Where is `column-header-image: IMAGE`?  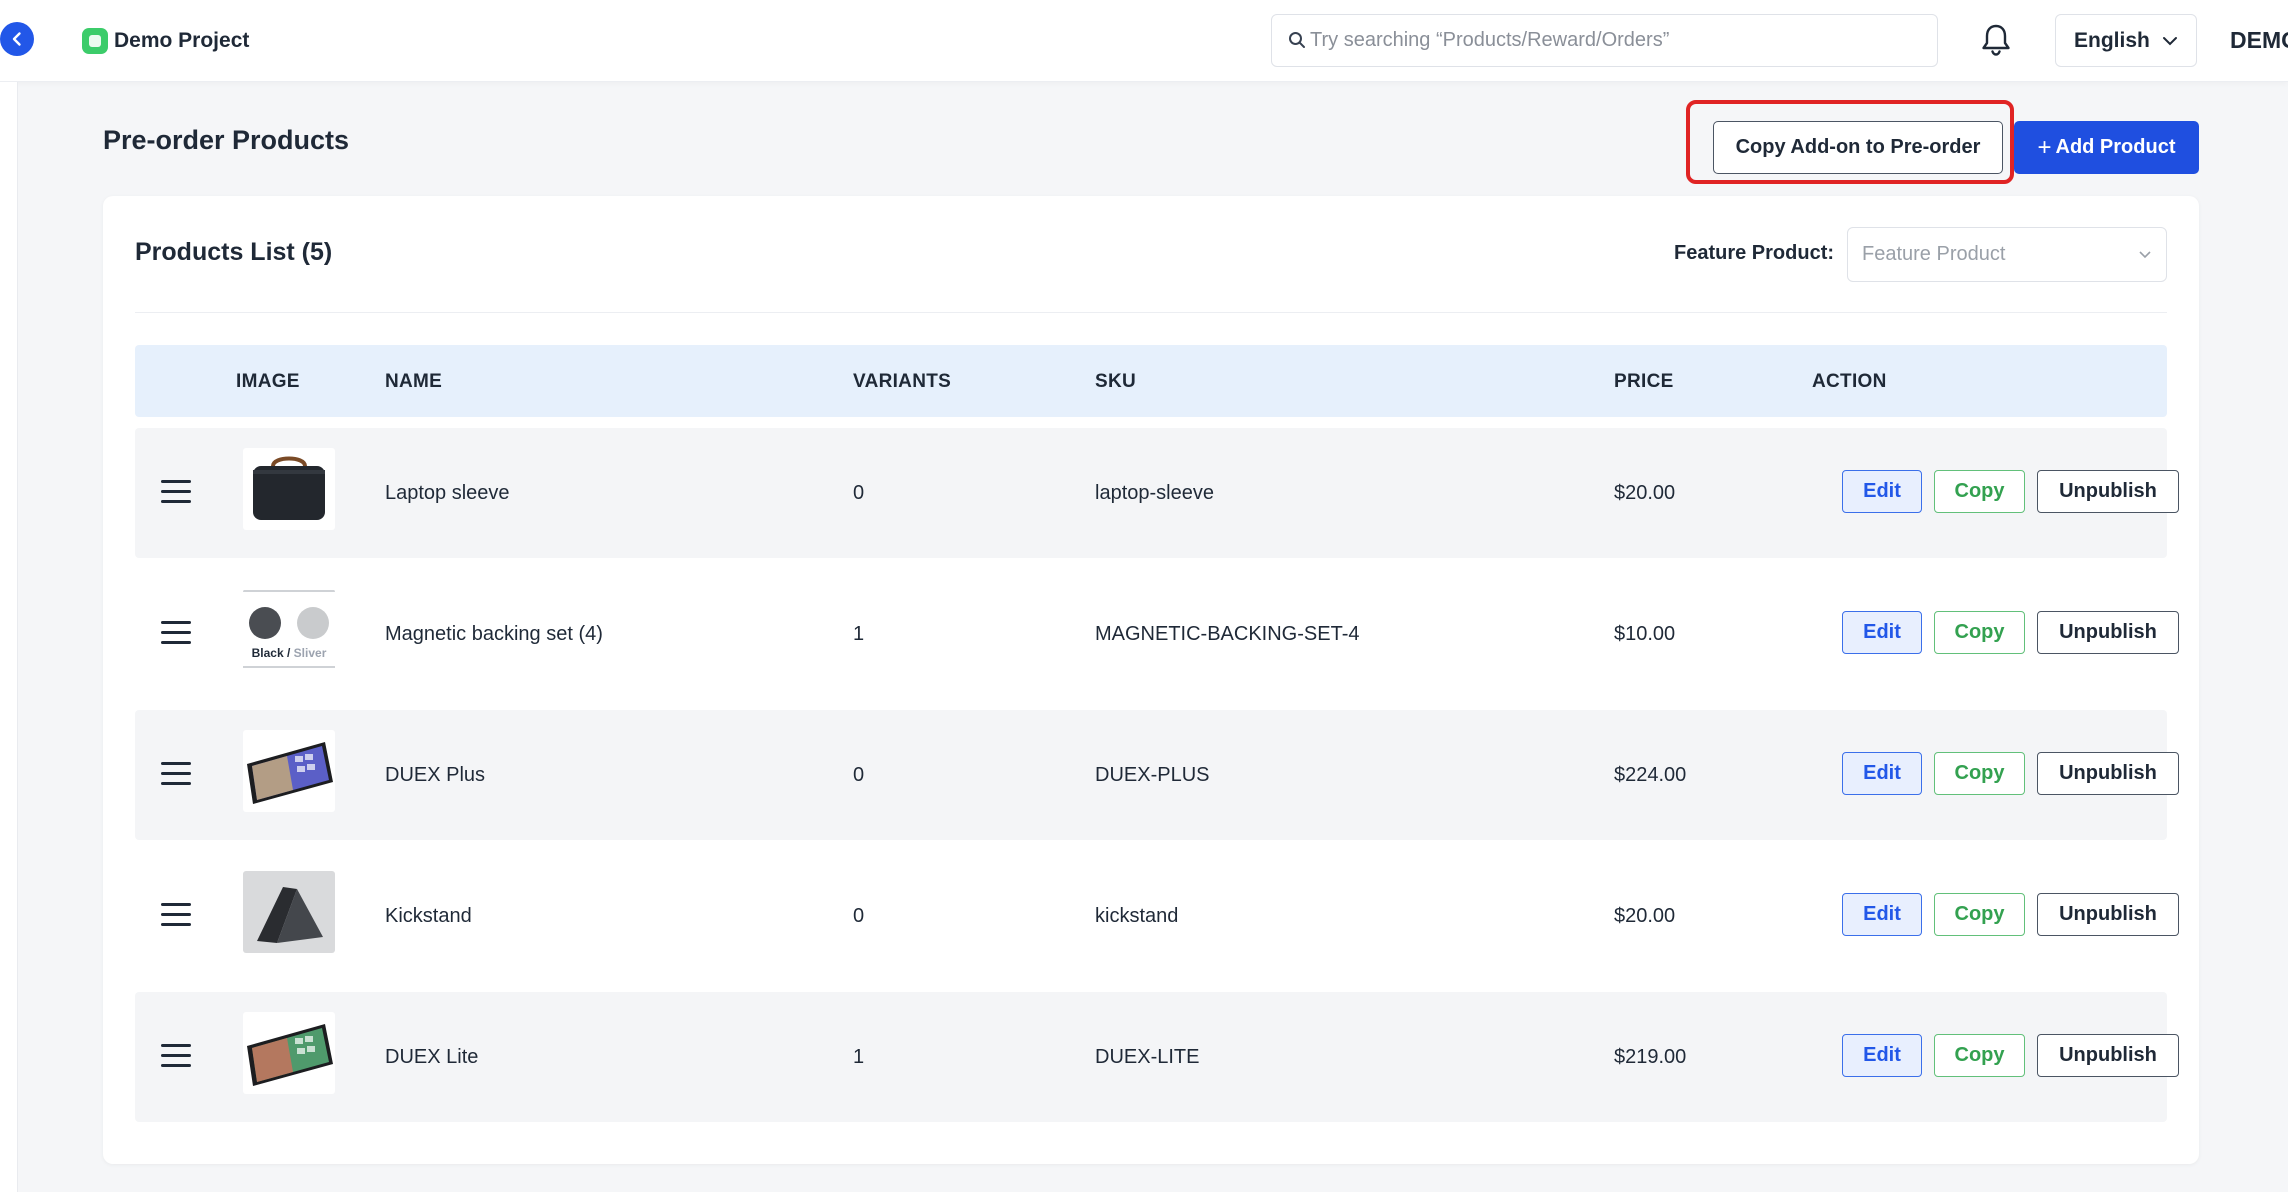
column-header-image: IMAGE is located at coordinates (268, 381).